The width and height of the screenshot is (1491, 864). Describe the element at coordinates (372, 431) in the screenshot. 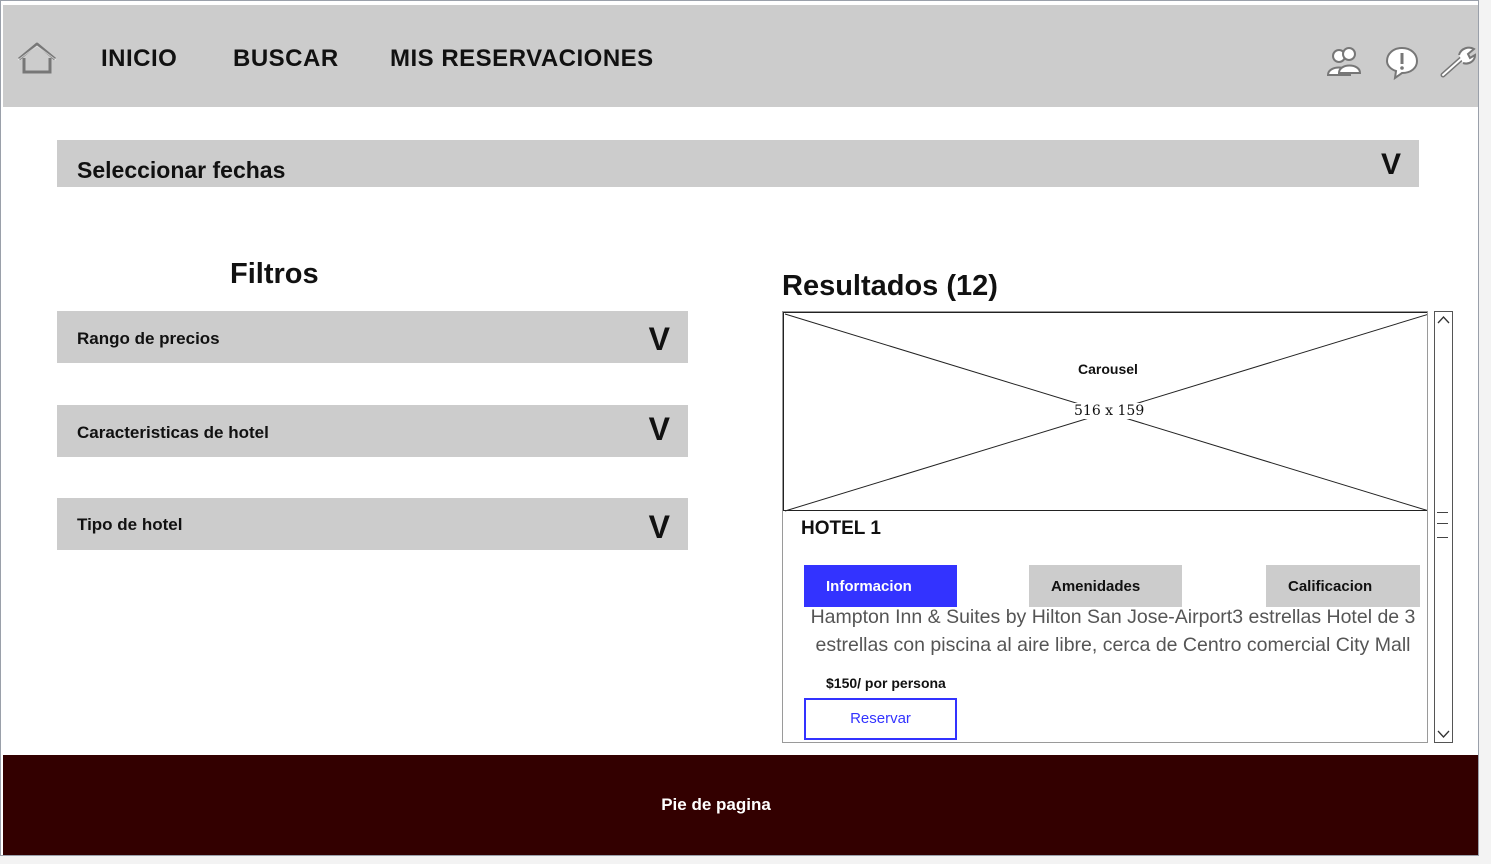

I see `filter-hotel-features: Caracteristicas de hotel V` at that location.